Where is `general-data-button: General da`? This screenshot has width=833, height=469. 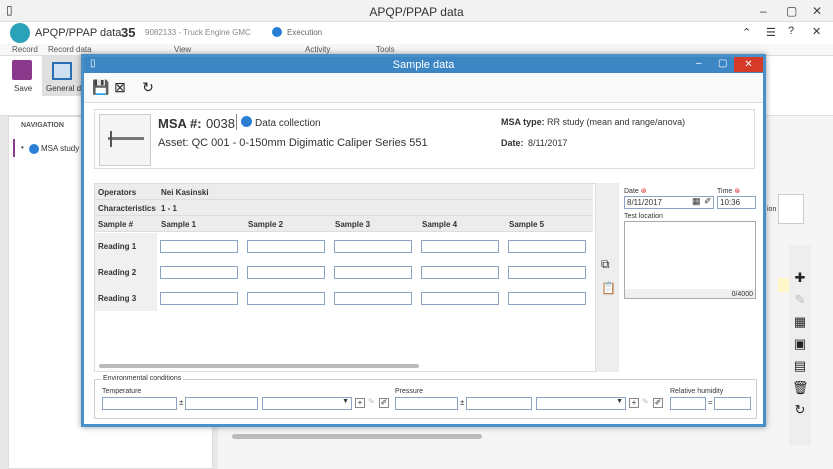
general-data-button: General da is located at coordinates (64, 76).